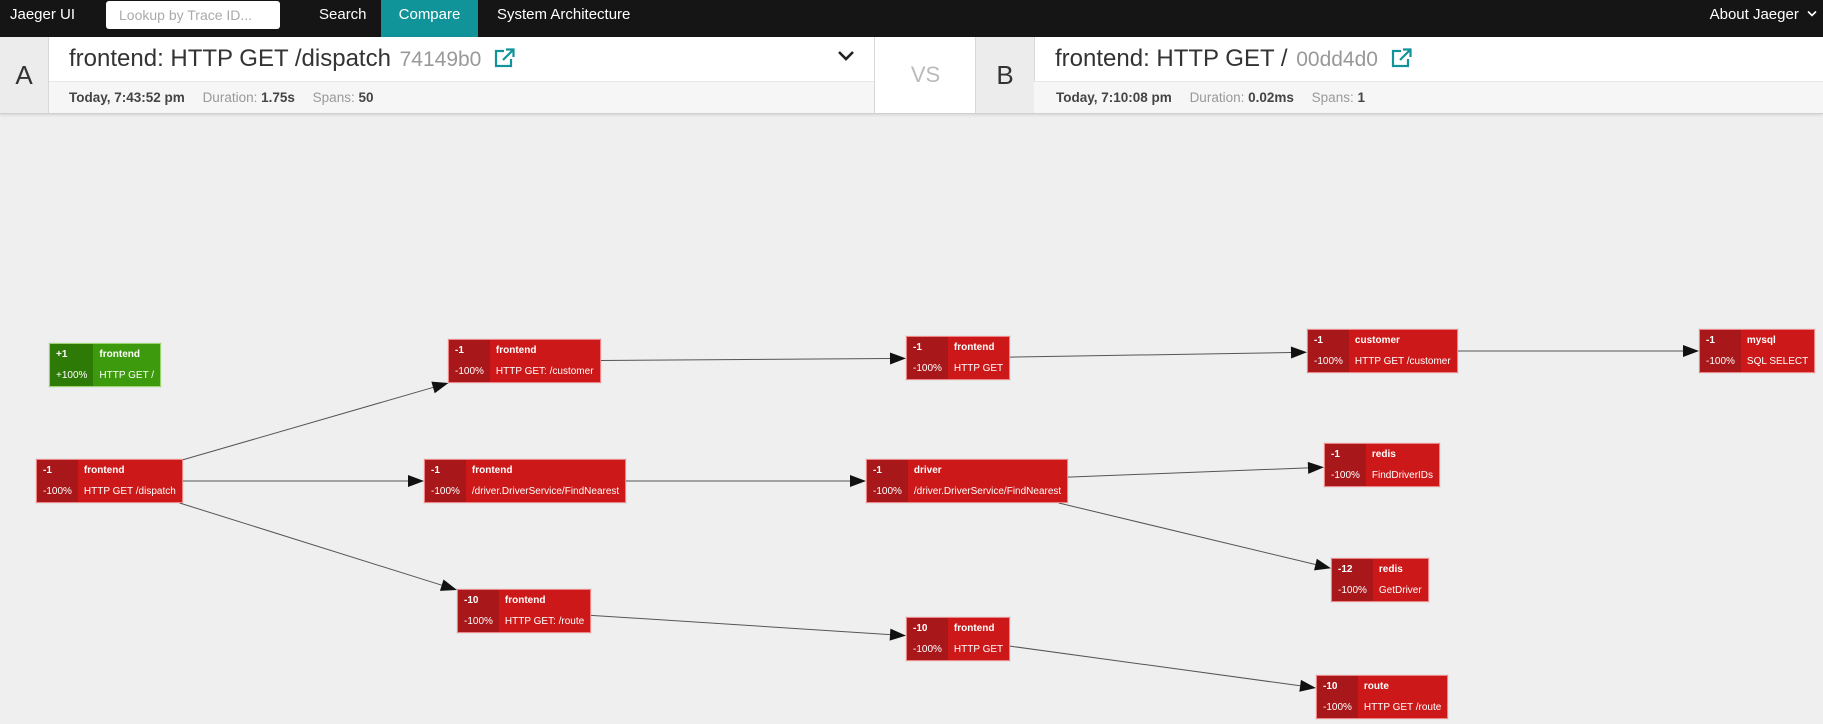  What do you see at coordinates (1777, 340) in the screenshot?
I see `node-service: mysql` at bounding box center [1777, 340].